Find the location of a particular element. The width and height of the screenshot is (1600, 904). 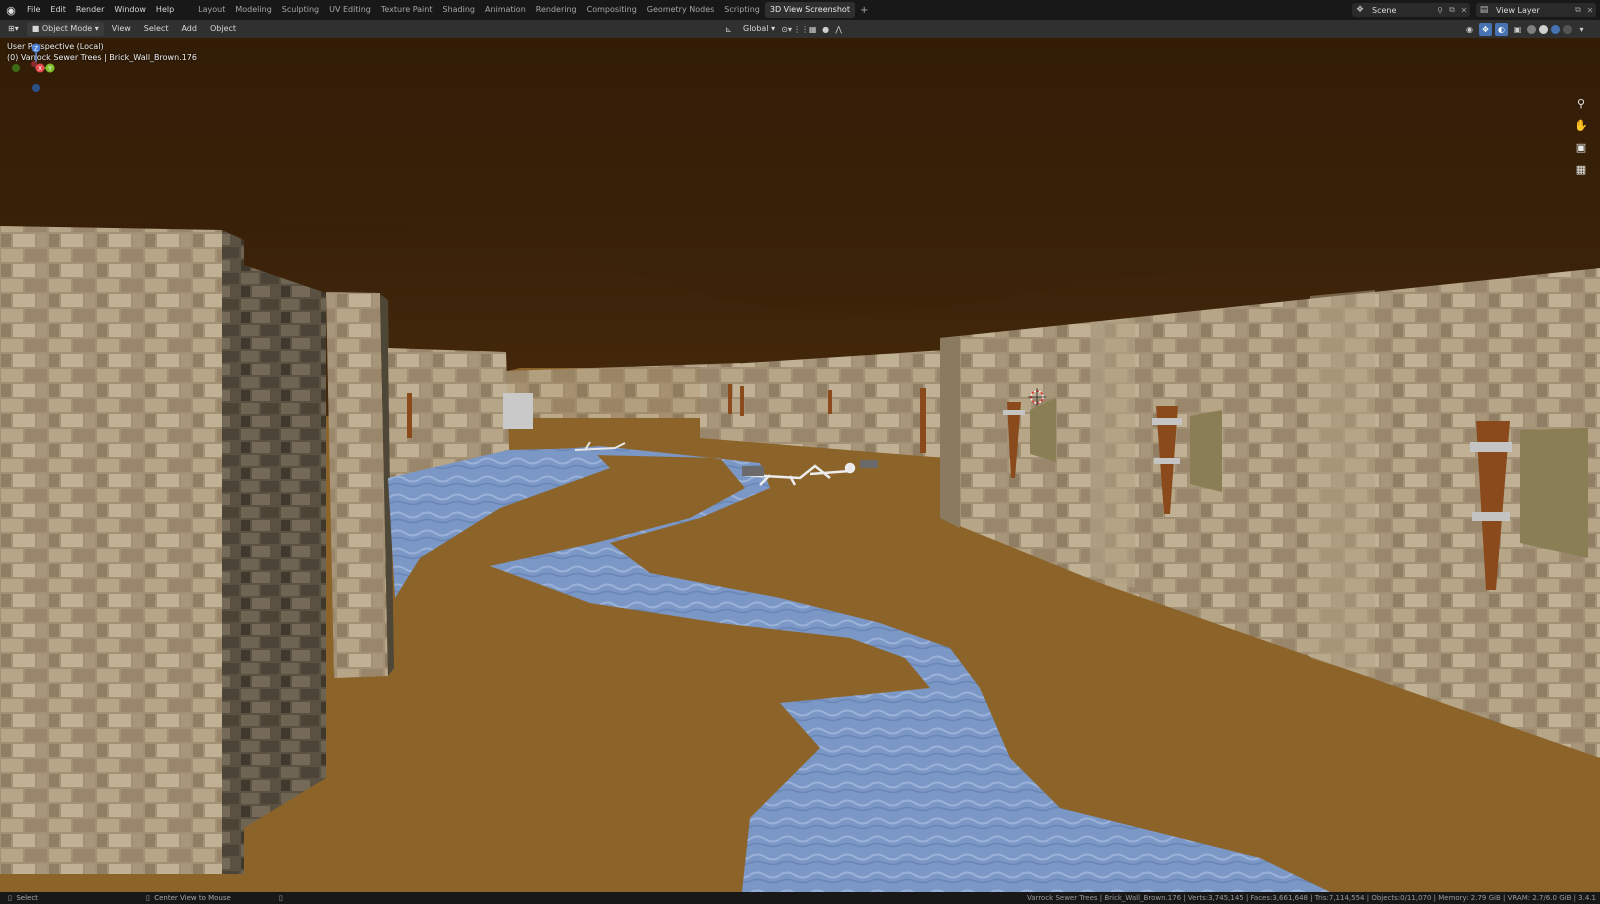

zoom-icon: ⚲ is located at coordinates (1581, 104).